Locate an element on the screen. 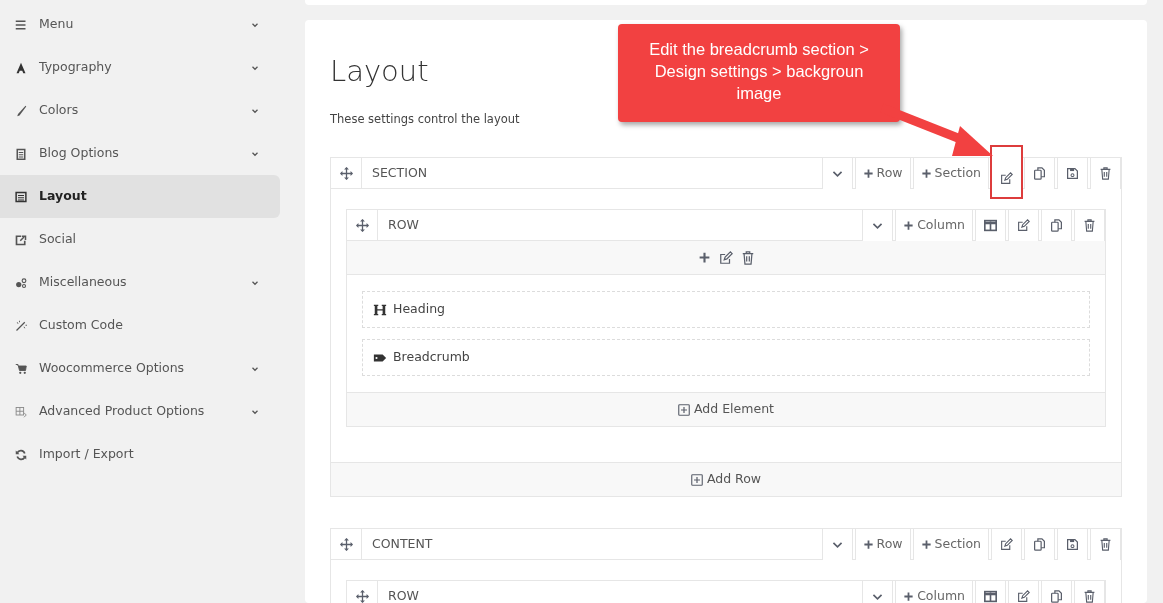 This screenshot has width=1163, height=603. sidebar-item: Advanced Product Options is located at coordinates (140, 411).